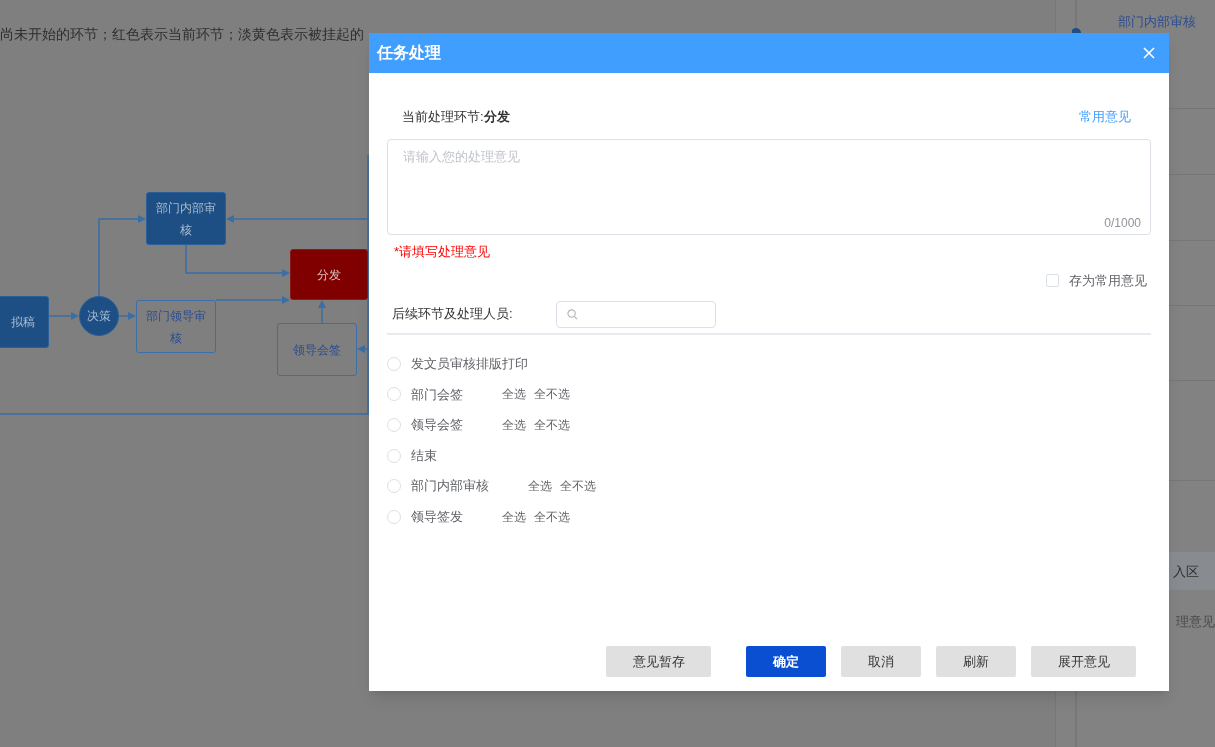 The width and height of the screenshot is (1215, 747). What do you see at coordinates (99, 316) in the screenshot?
I see `flow-node: 决策` at bounding box center [99, 316].